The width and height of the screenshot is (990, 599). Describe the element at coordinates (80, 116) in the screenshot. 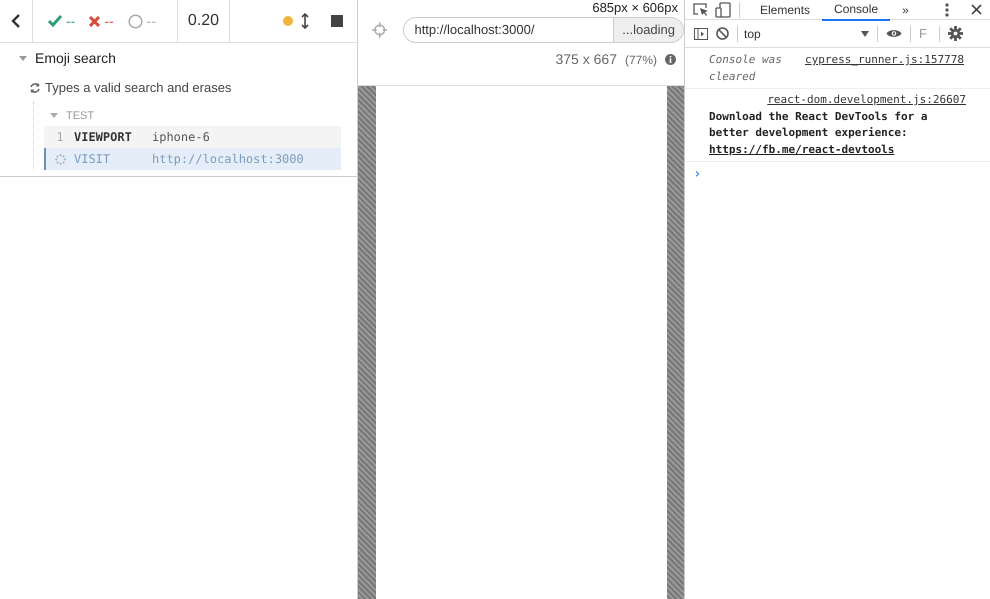

I see `section-label: TEST` at that location.